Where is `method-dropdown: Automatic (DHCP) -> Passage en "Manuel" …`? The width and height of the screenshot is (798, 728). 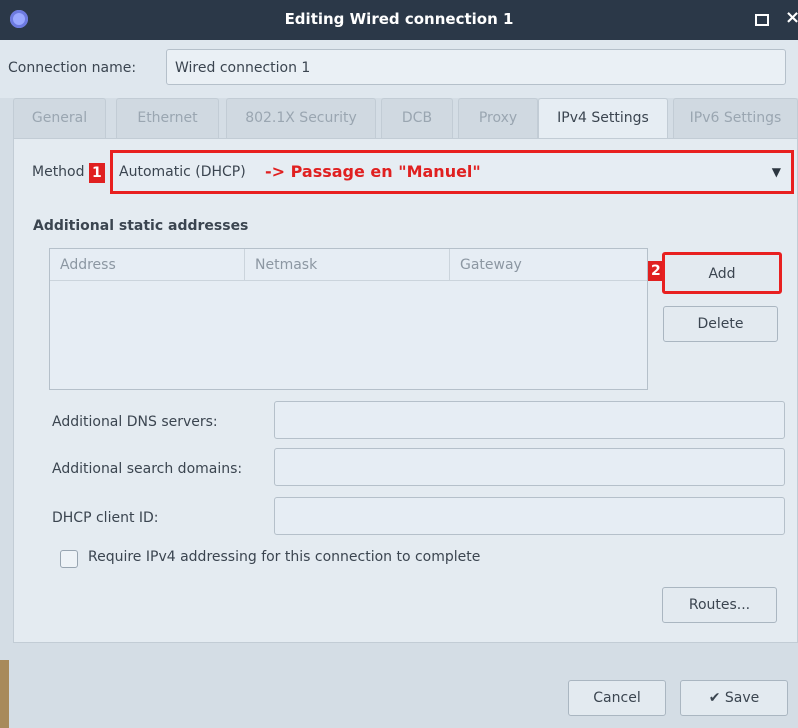 method-dropdown: Automatic (DHCP) -> Passage en "Manuel" … is located at coordinates (452, 172).